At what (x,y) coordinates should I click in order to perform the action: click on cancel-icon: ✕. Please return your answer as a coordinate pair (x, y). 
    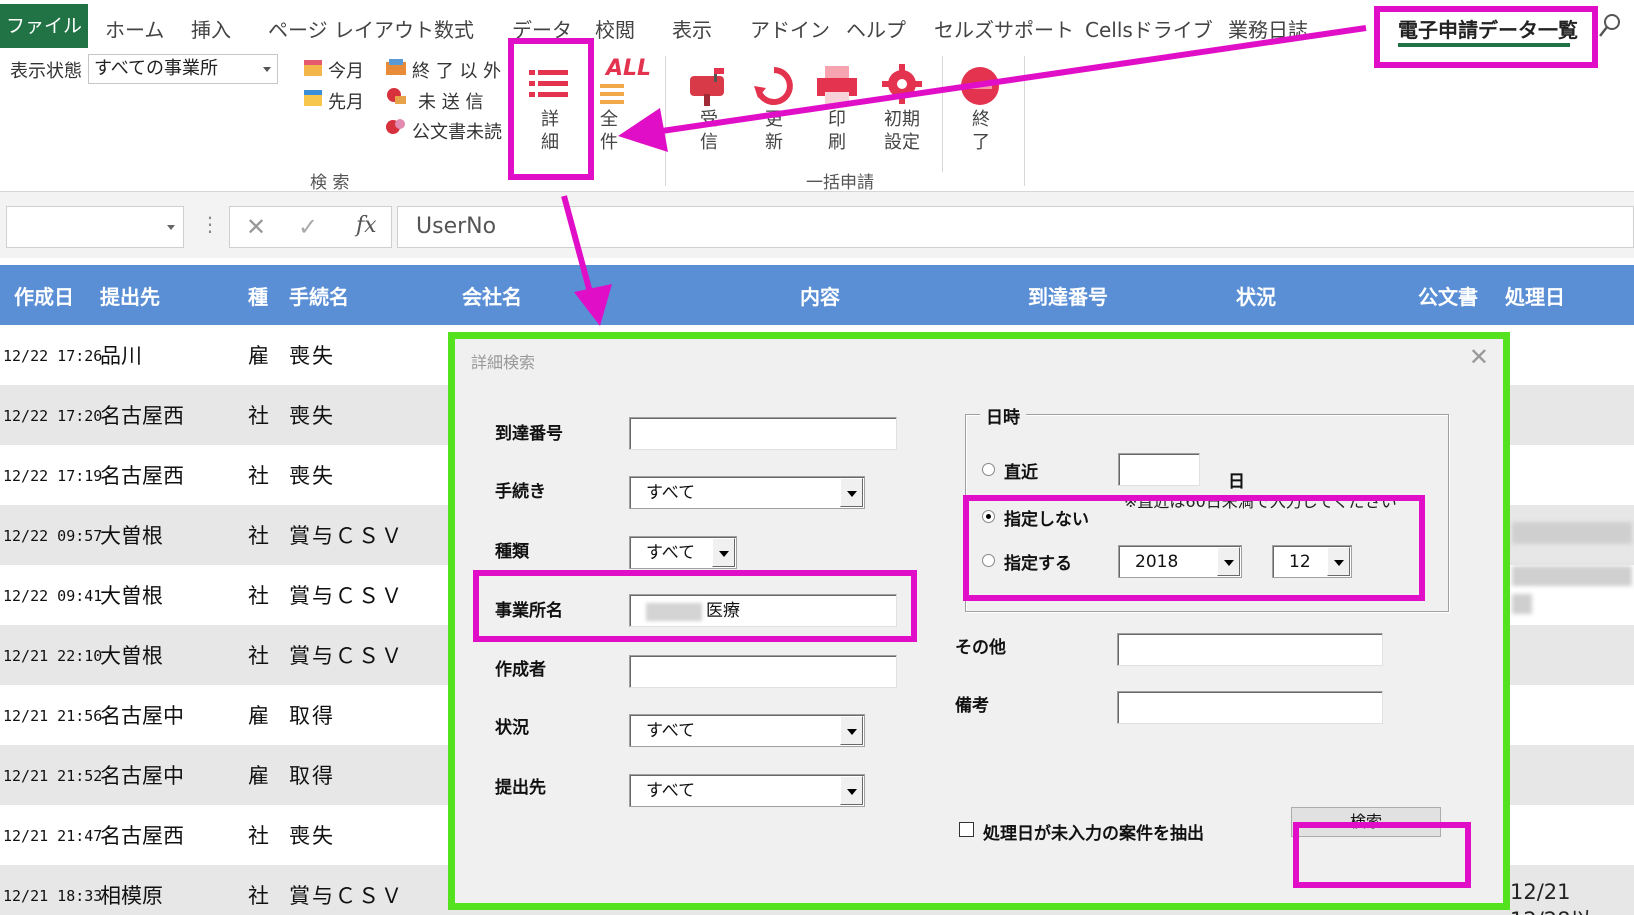
    Looking at the image, I should click on (256, 227).